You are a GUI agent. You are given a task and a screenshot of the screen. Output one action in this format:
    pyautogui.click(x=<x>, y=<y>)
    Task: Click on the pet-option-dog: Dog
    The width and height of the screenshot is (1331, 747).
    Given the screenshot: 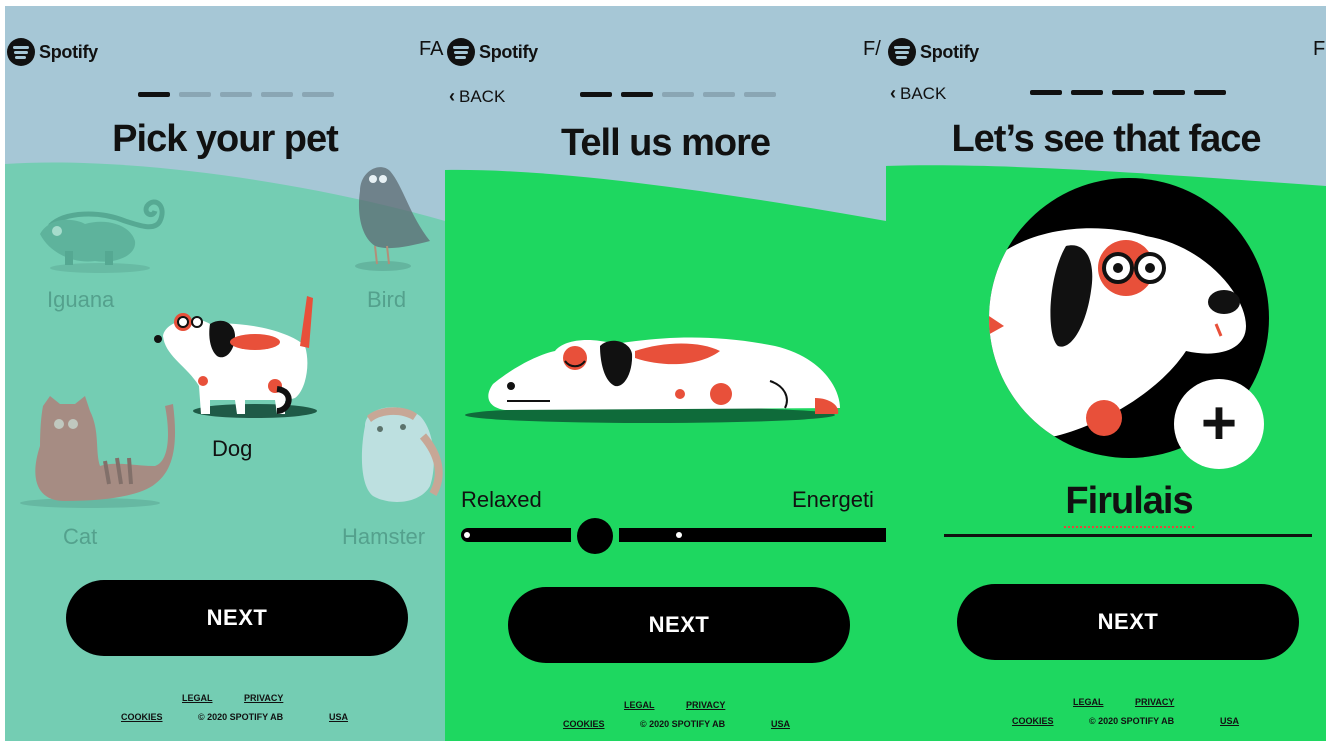 What is the action you would take?
    pyautogui.click(x=232, y=449)
    